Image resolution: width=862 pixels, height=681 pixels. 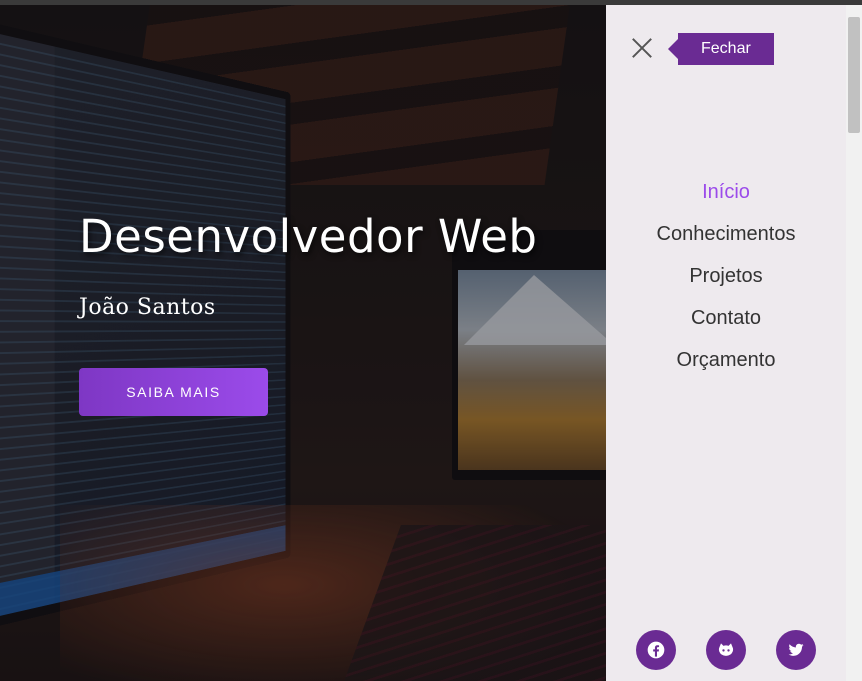 What do you see at coordinates (642, 48) in the screenshot?
I see `close-icon` at bounding box center [642, 48].